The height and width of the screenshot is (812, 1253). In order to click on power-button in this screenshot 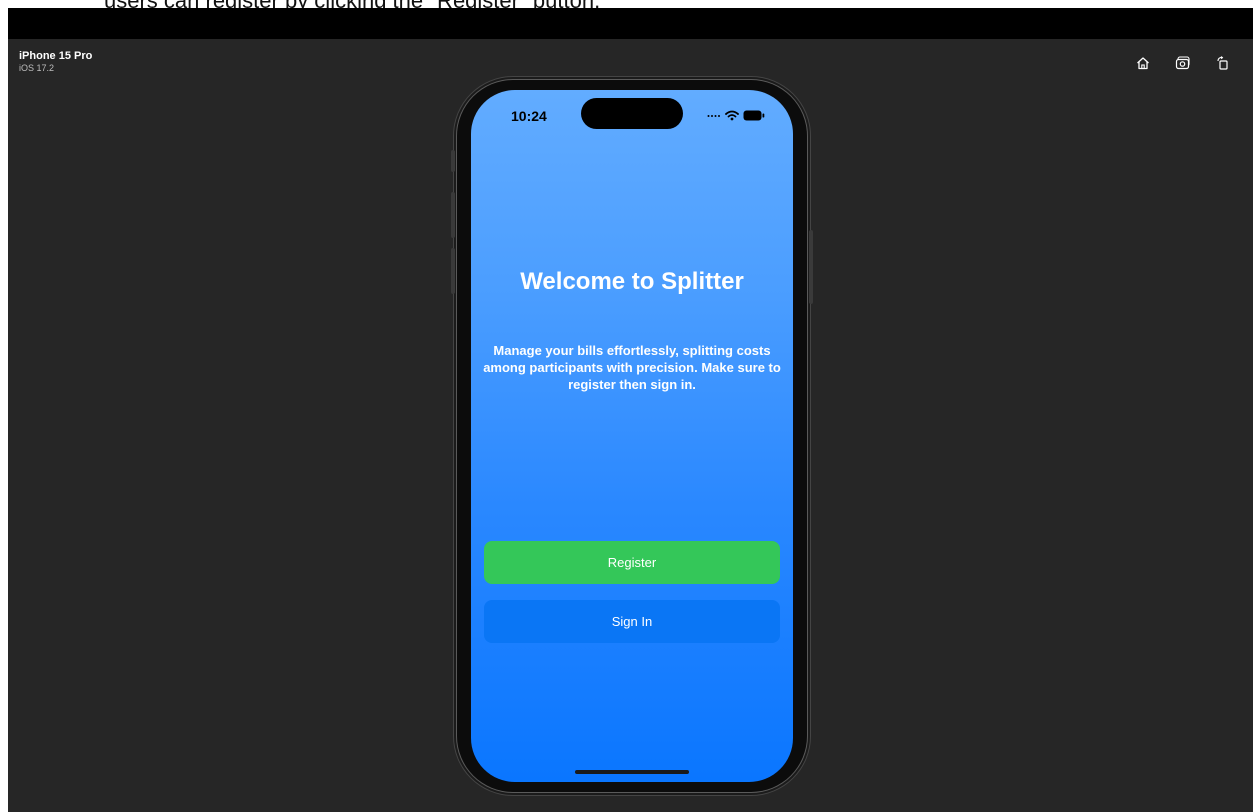, I will do `click(811, 267)`.